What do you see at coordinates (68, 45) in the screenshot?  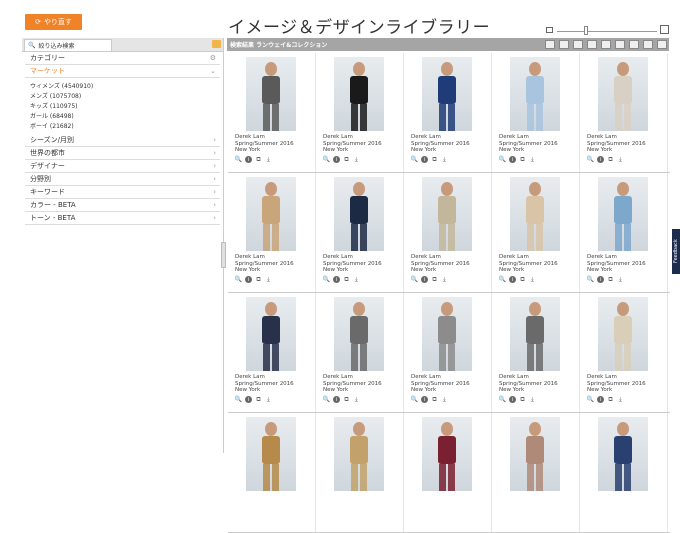 I see `tab-filter-search: 🔍 絞り込み検索` at bounding box center [68, 45].